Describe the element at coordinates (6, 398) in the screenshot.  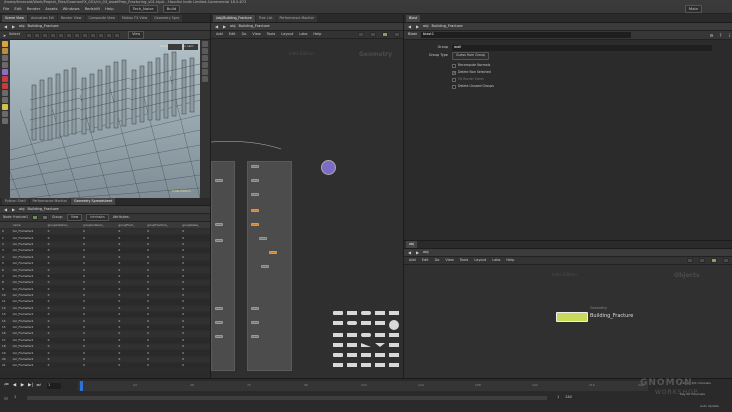
I see `range-start-button` at that location.